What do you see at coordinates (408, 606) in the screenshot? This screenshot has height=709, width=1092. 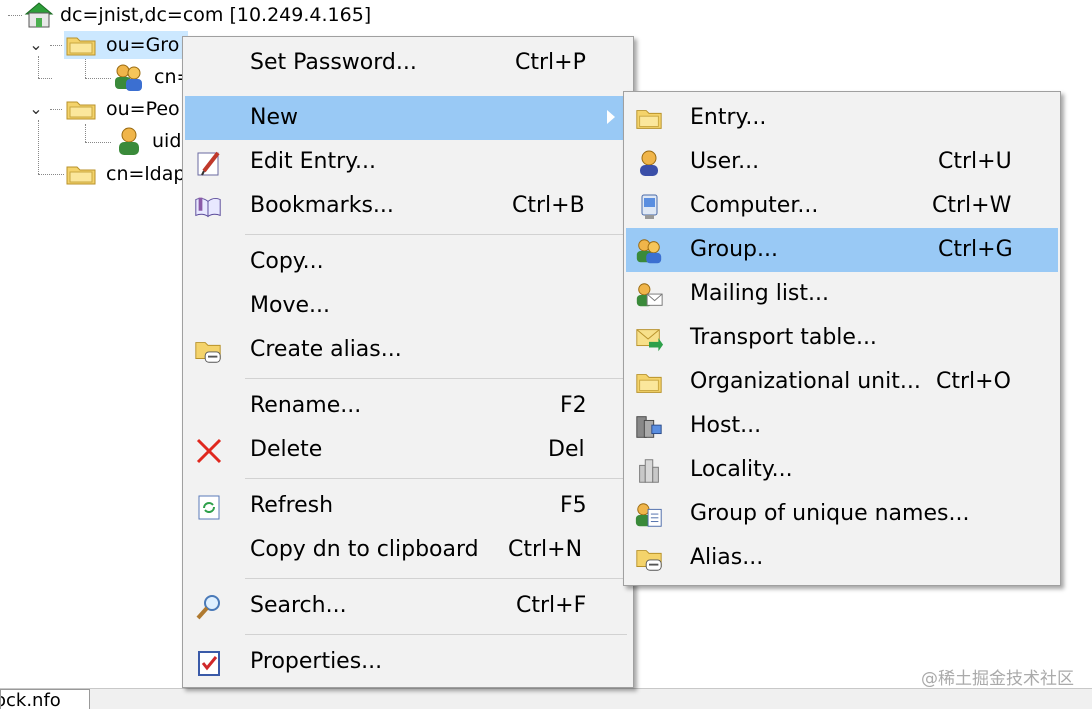 I see `menu-item-search: Search... Ctrl+F` at bounding box center [408, 606].